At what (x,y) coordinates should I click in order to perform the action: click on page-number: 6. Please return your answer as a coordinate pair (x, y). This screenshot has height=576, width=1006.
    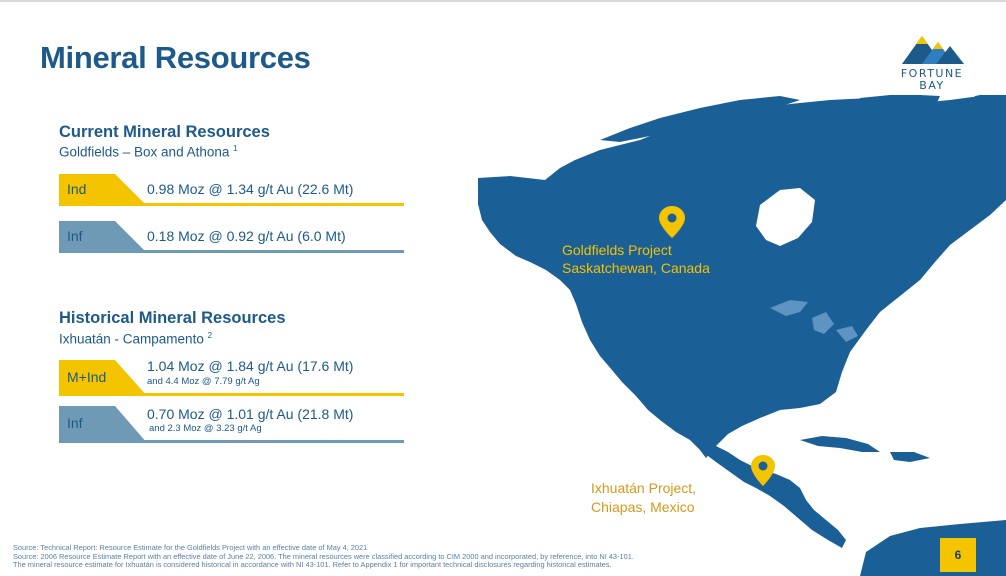
    Looking at the image, I should click on (958, 555).